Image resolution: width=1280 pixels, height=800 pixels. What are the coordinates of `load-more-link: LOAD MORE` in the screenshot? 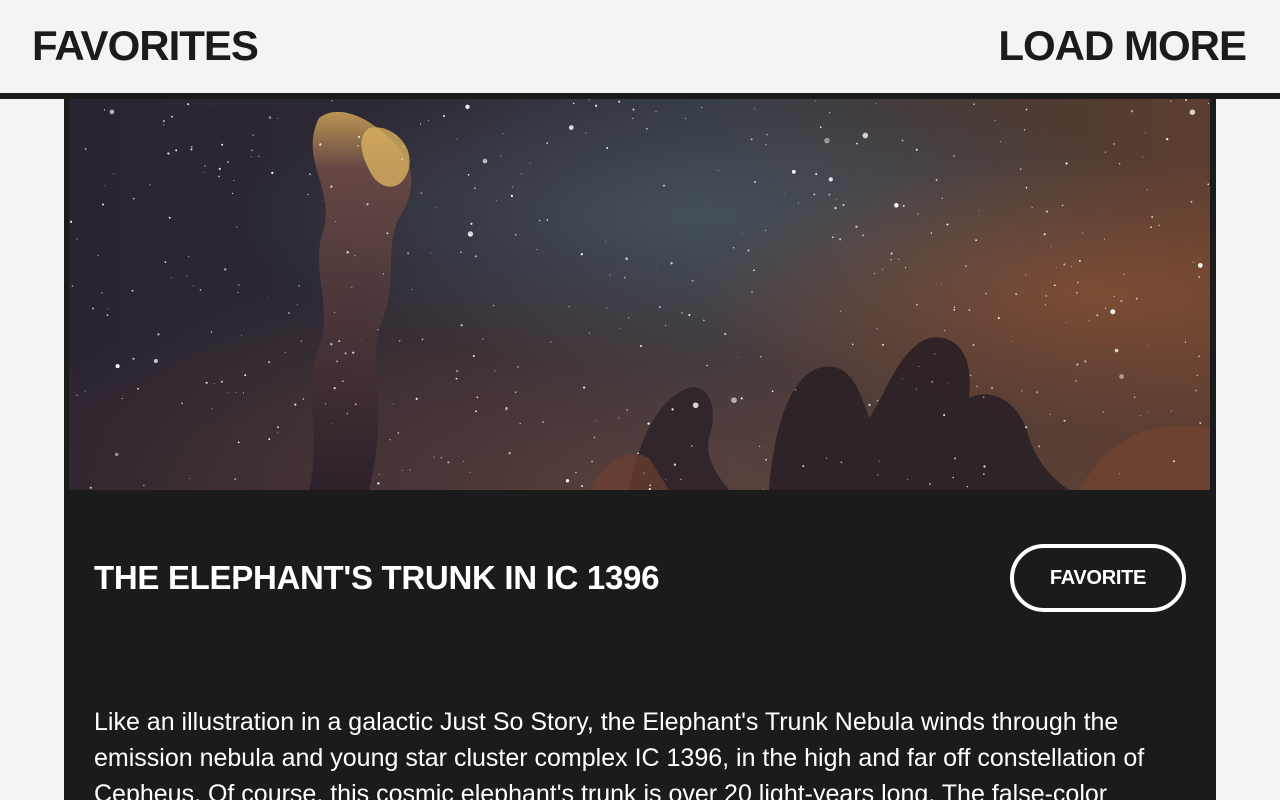 It's located at (1122, 46).